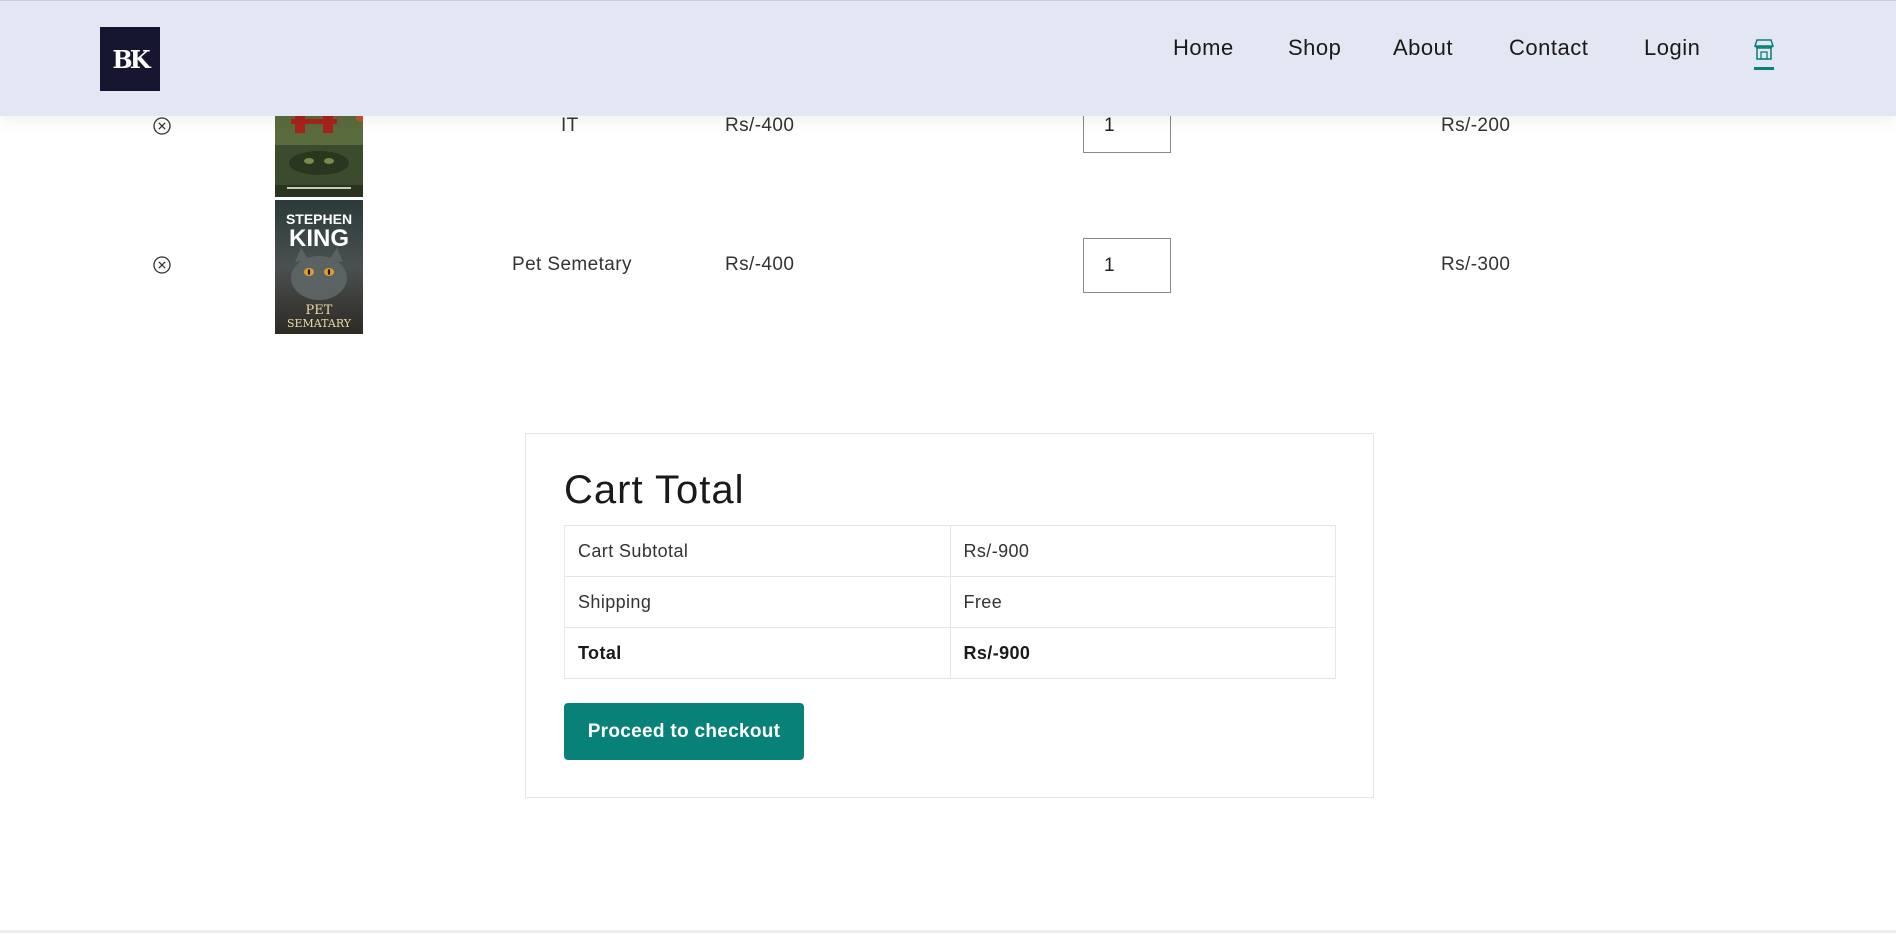 This screenshot has width=1896, height=935. What do you see at coordinates (654, 490) in the screenshot?
I see `cart-total-title: Cart Total` at bounding box center [654, 490].